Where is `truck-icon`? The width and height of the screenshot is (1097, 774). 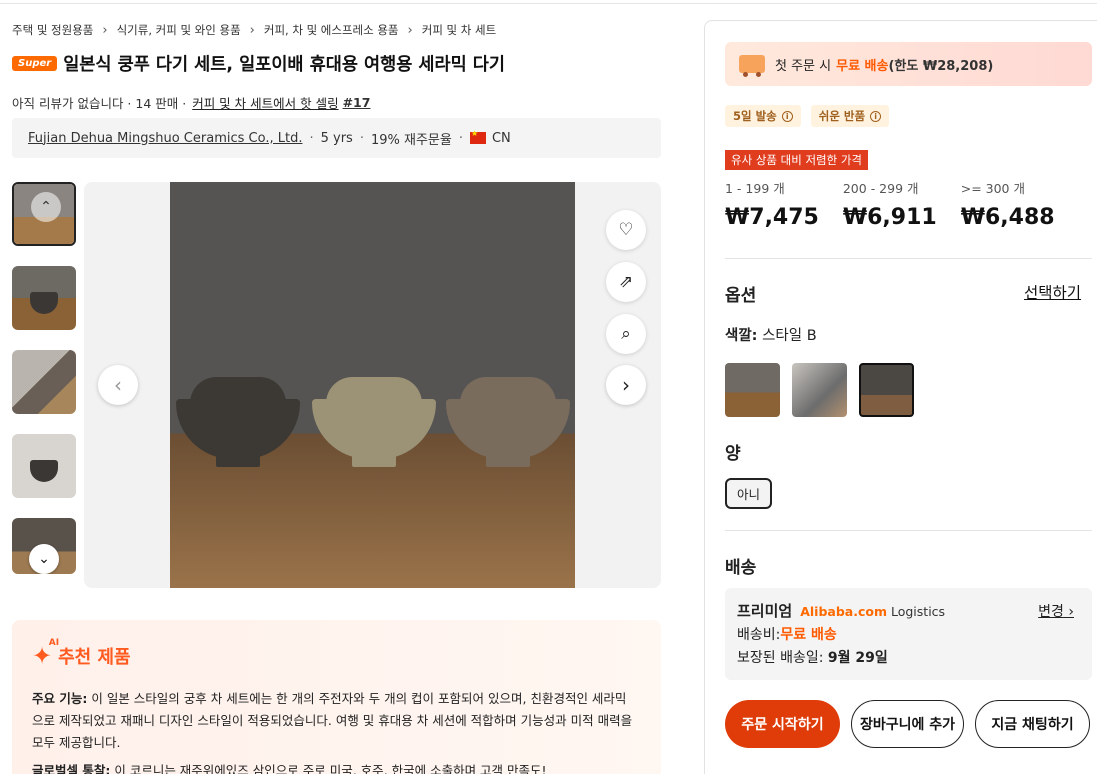 truck-icon is located at coordinates (752, 66).